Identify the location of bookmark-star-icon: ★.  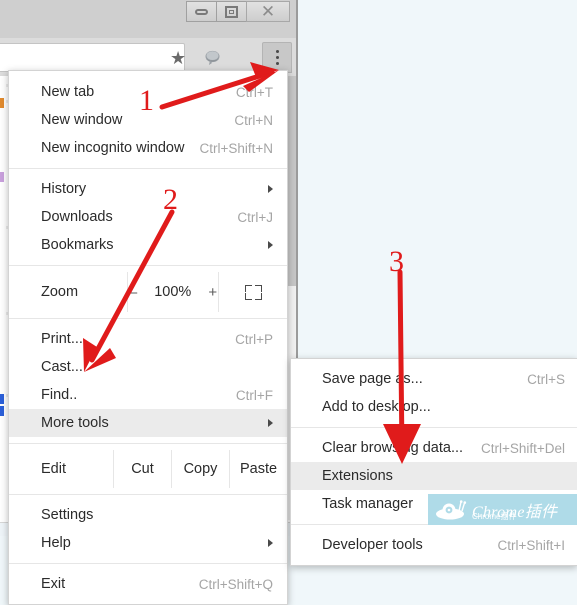
(178, 58).